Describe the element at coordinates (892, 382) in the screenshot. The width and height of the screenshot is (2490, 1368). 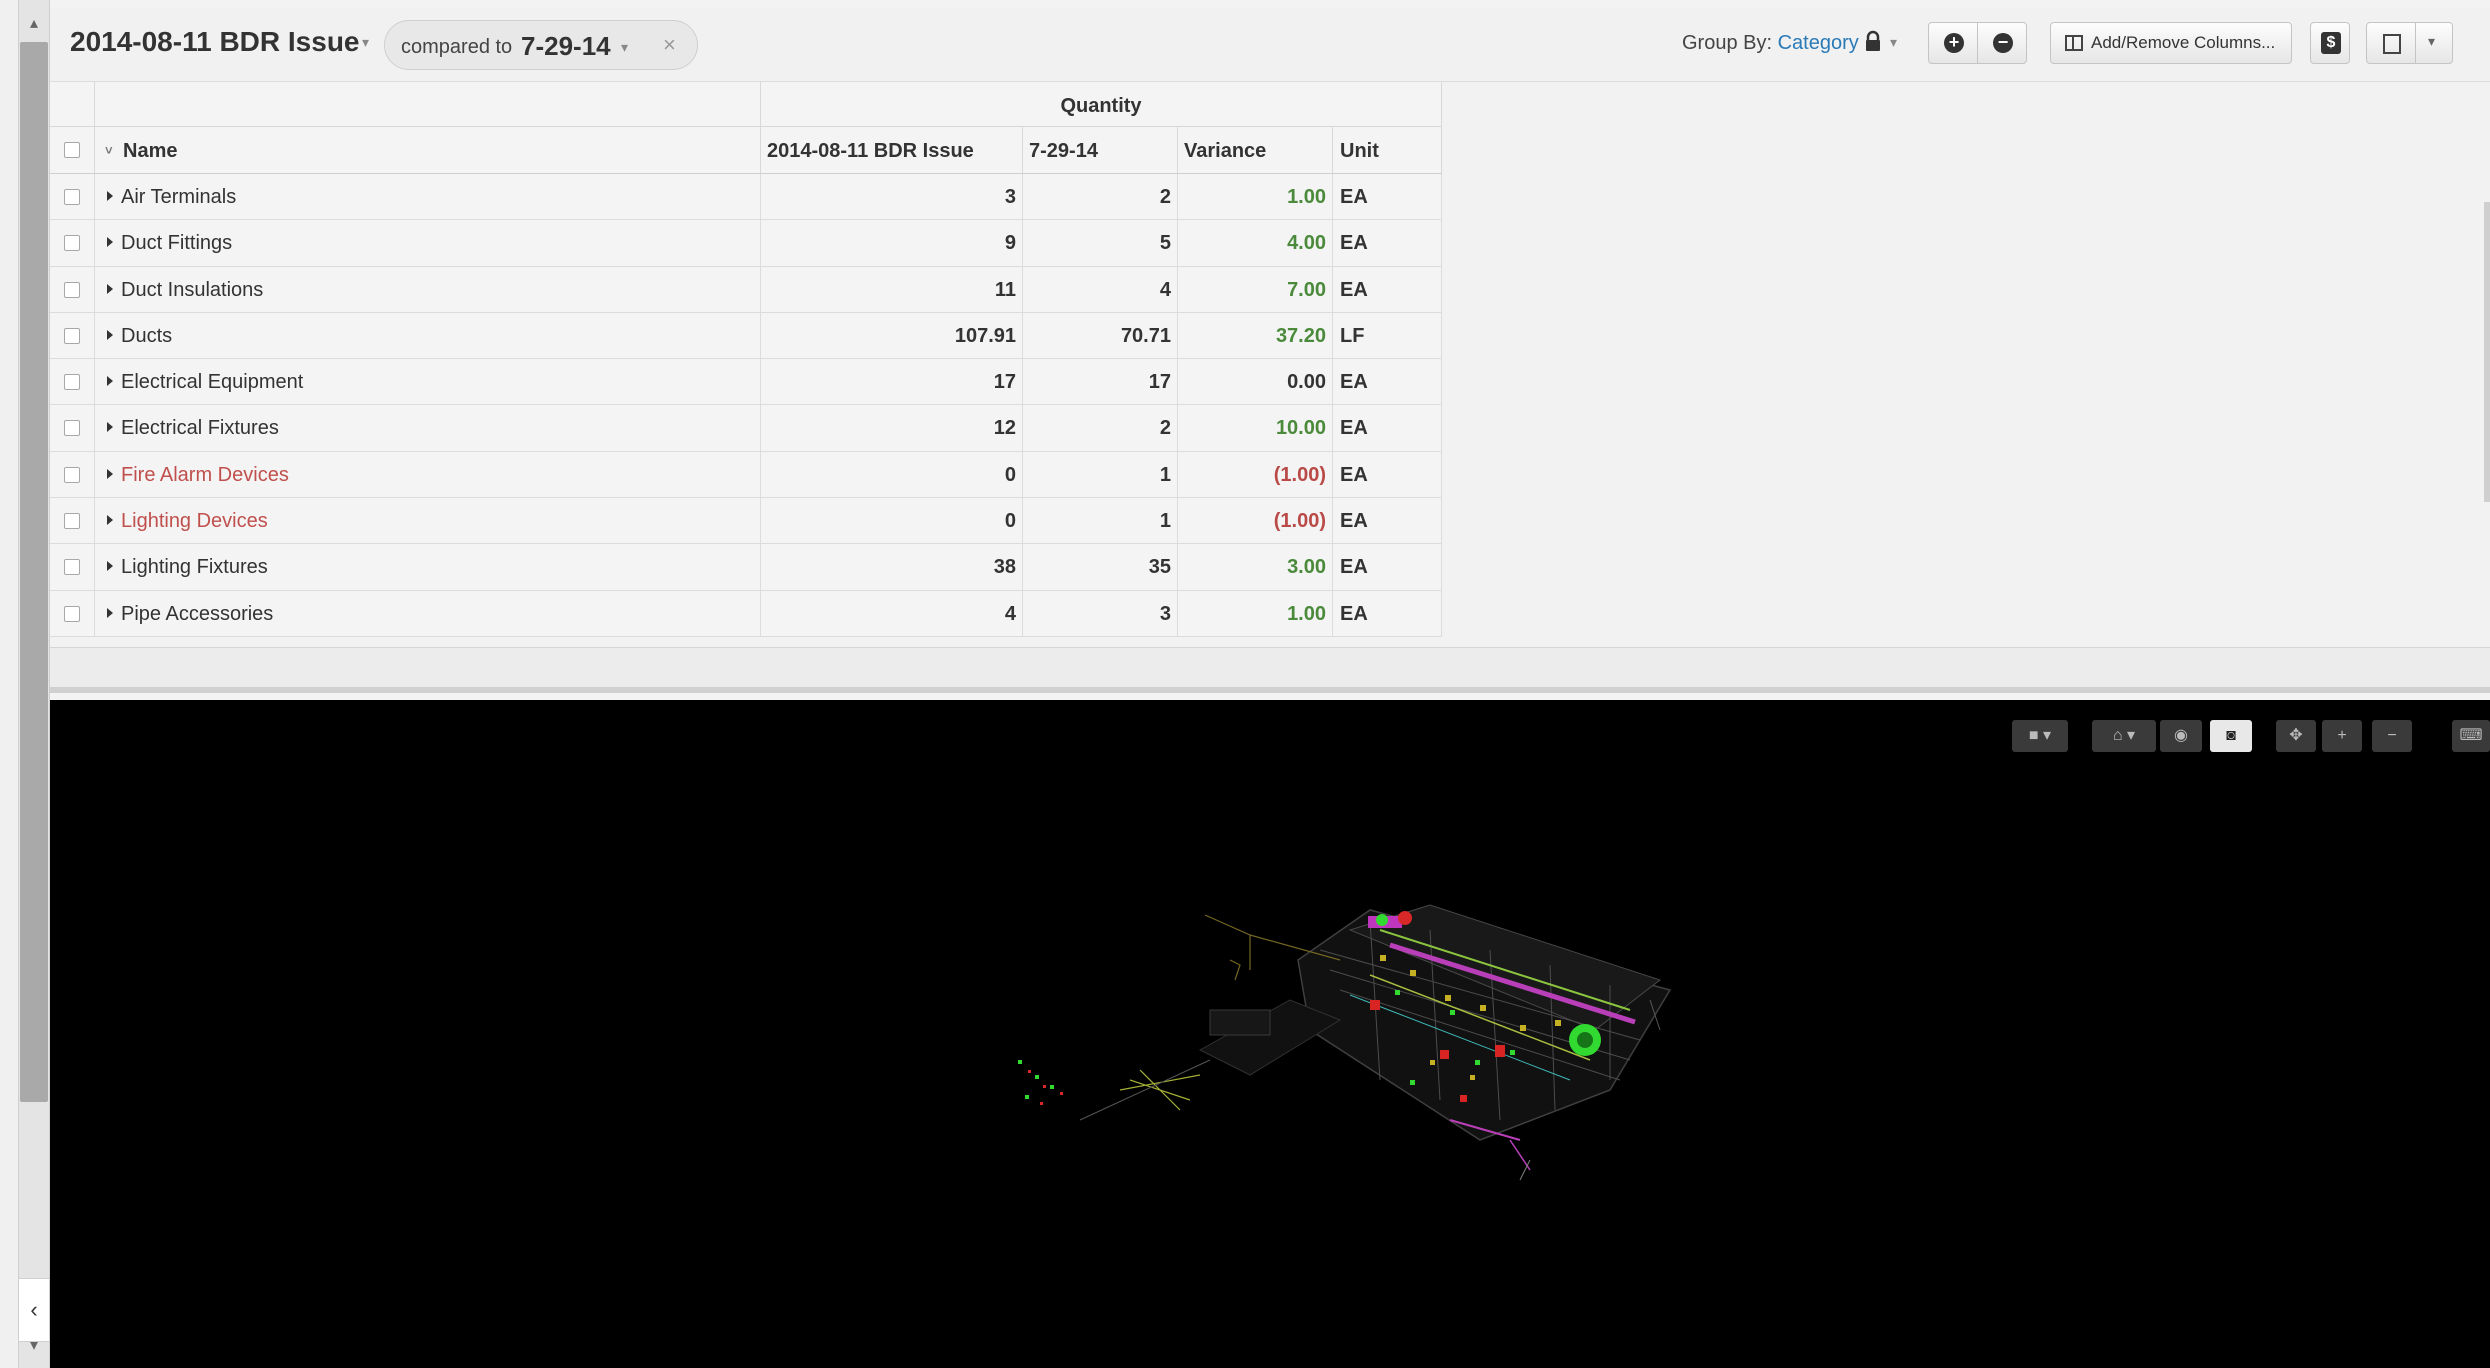
I see `current-quantity-cell: 17` at that location.